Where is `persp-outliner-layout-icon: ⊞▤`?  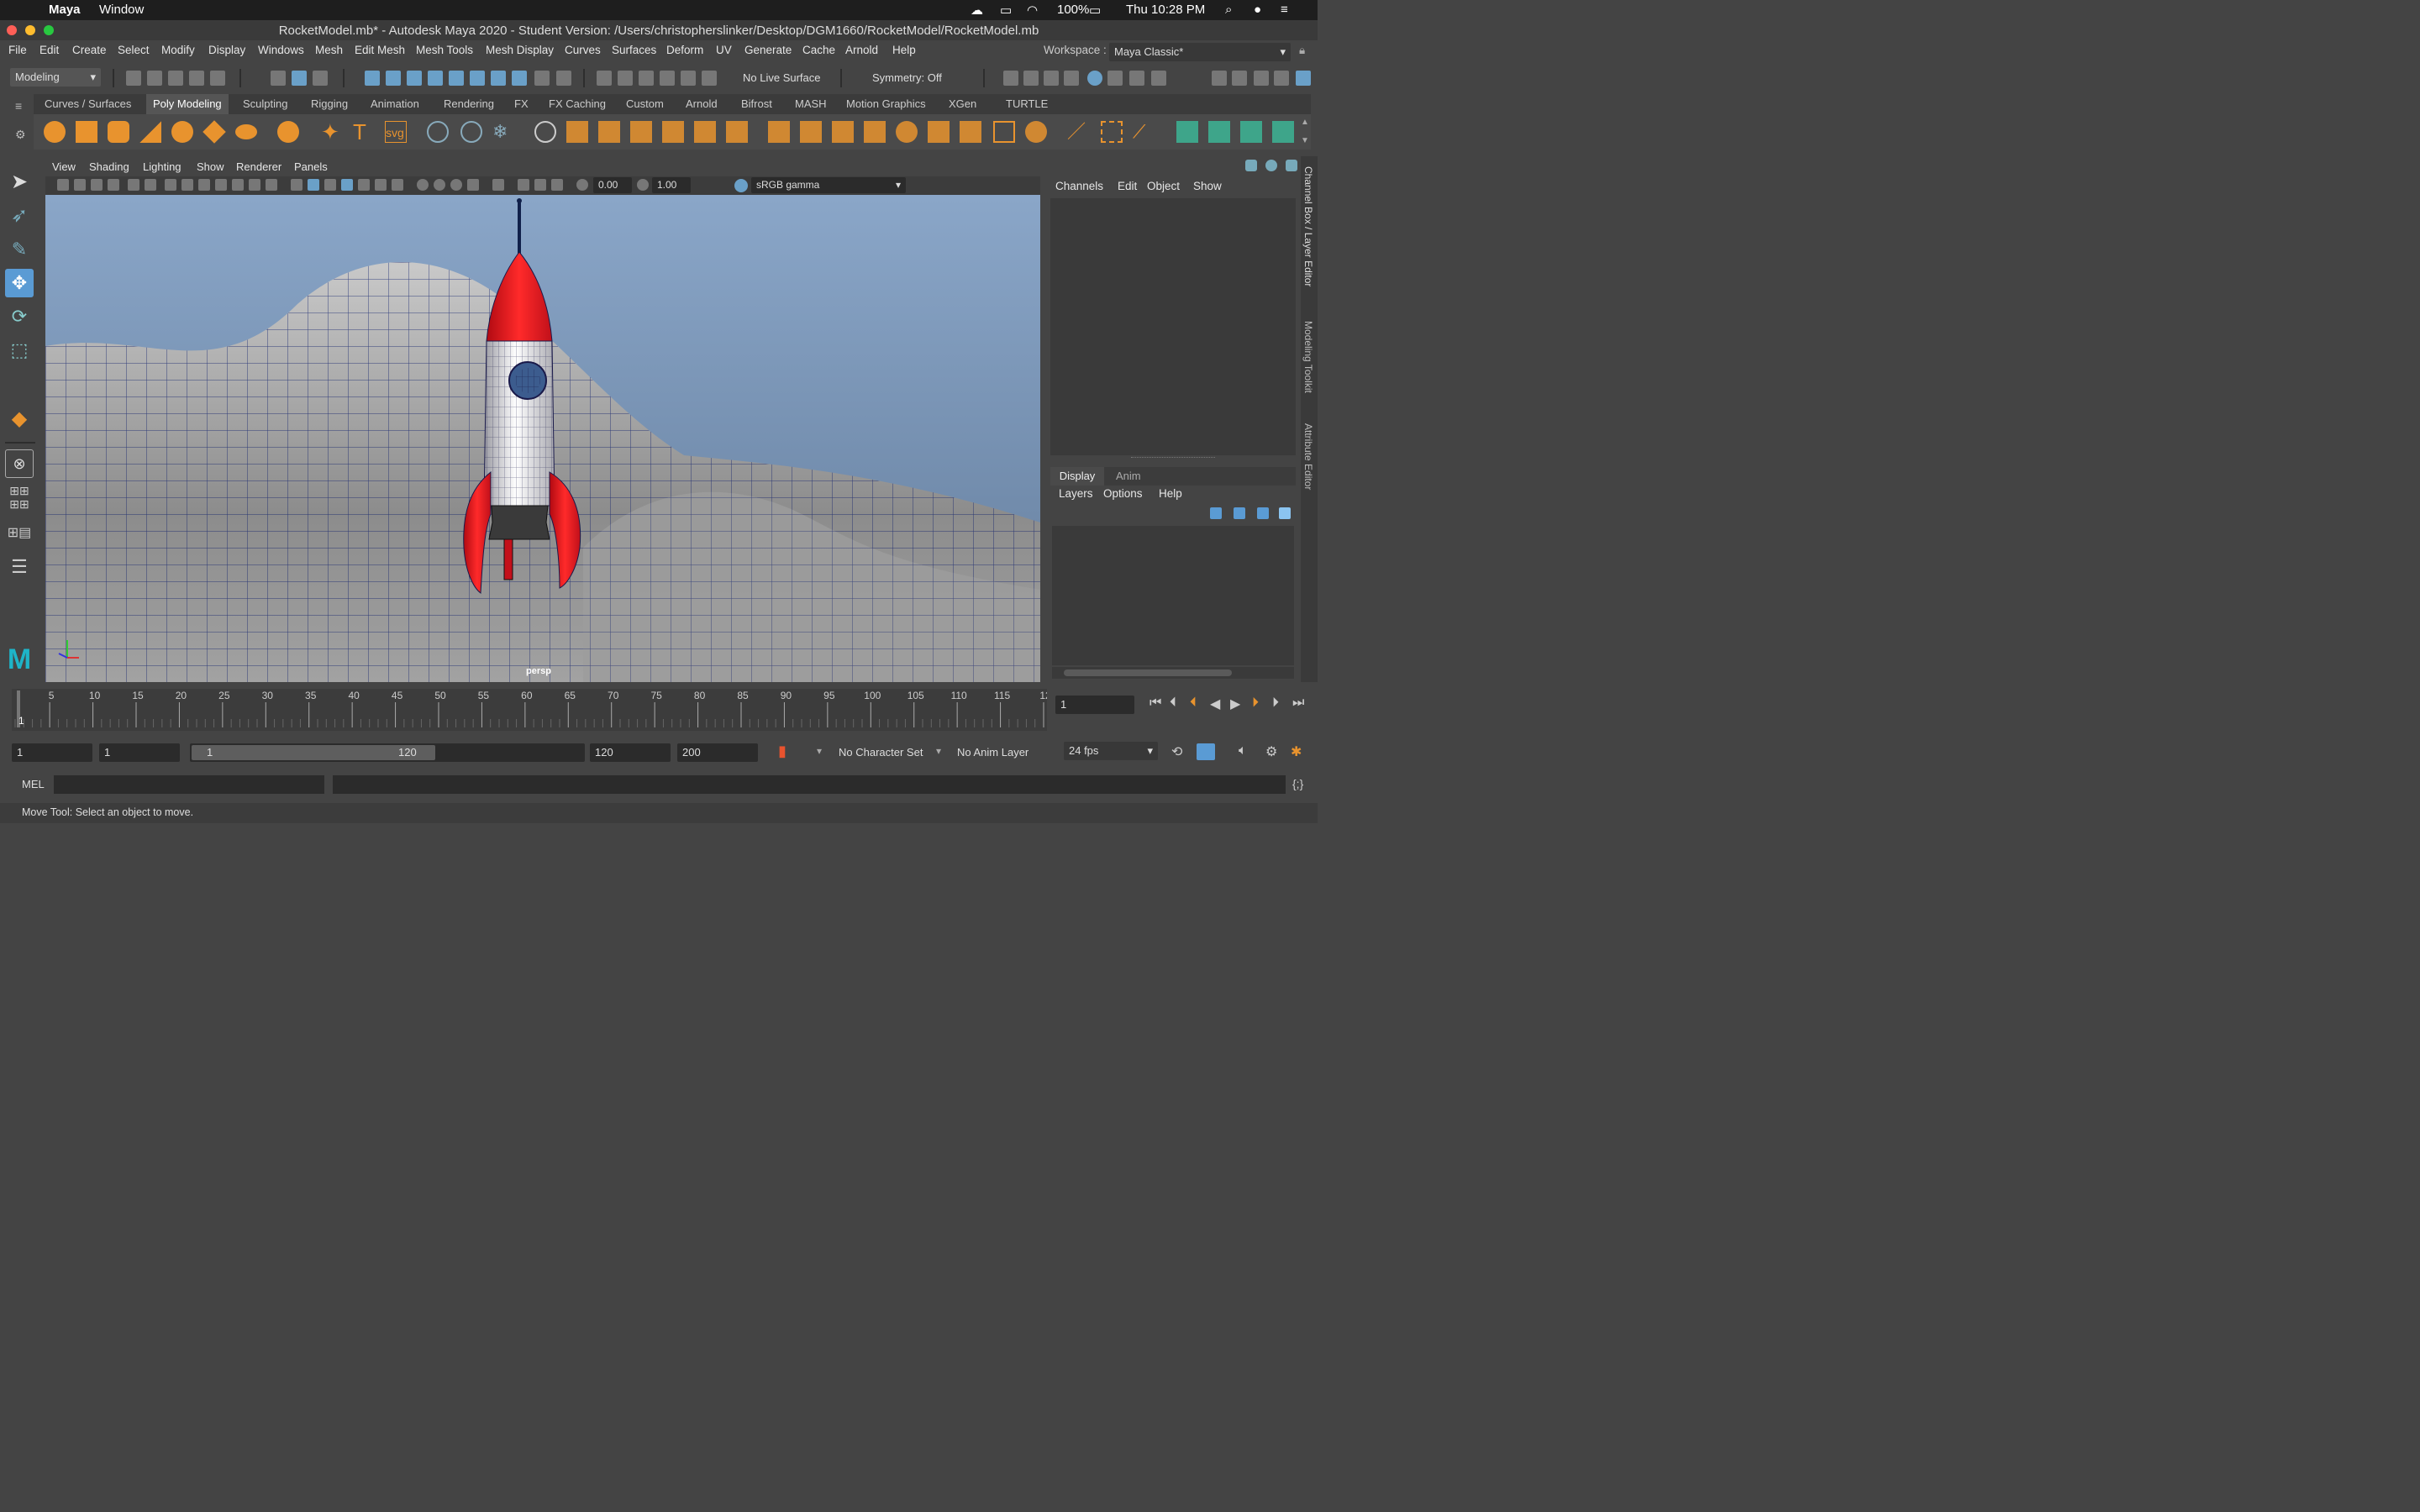 persp-outliner-layout-icon: ⊞▤ is located at coordinates (19, 533).